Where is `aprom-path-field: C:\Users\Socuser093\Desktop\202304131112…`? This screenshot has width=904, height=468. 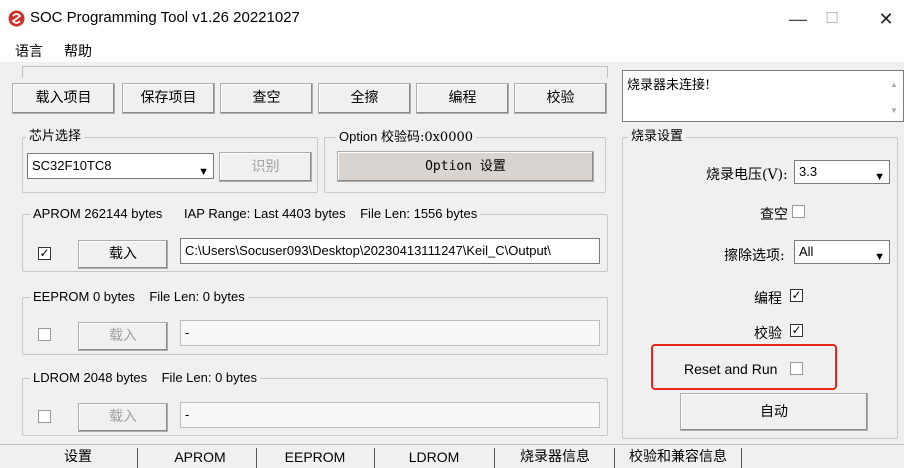 aprom-path-field: C:\Users\Socuser093\Desktop\202304131112… is located at coordinates (390, 251).